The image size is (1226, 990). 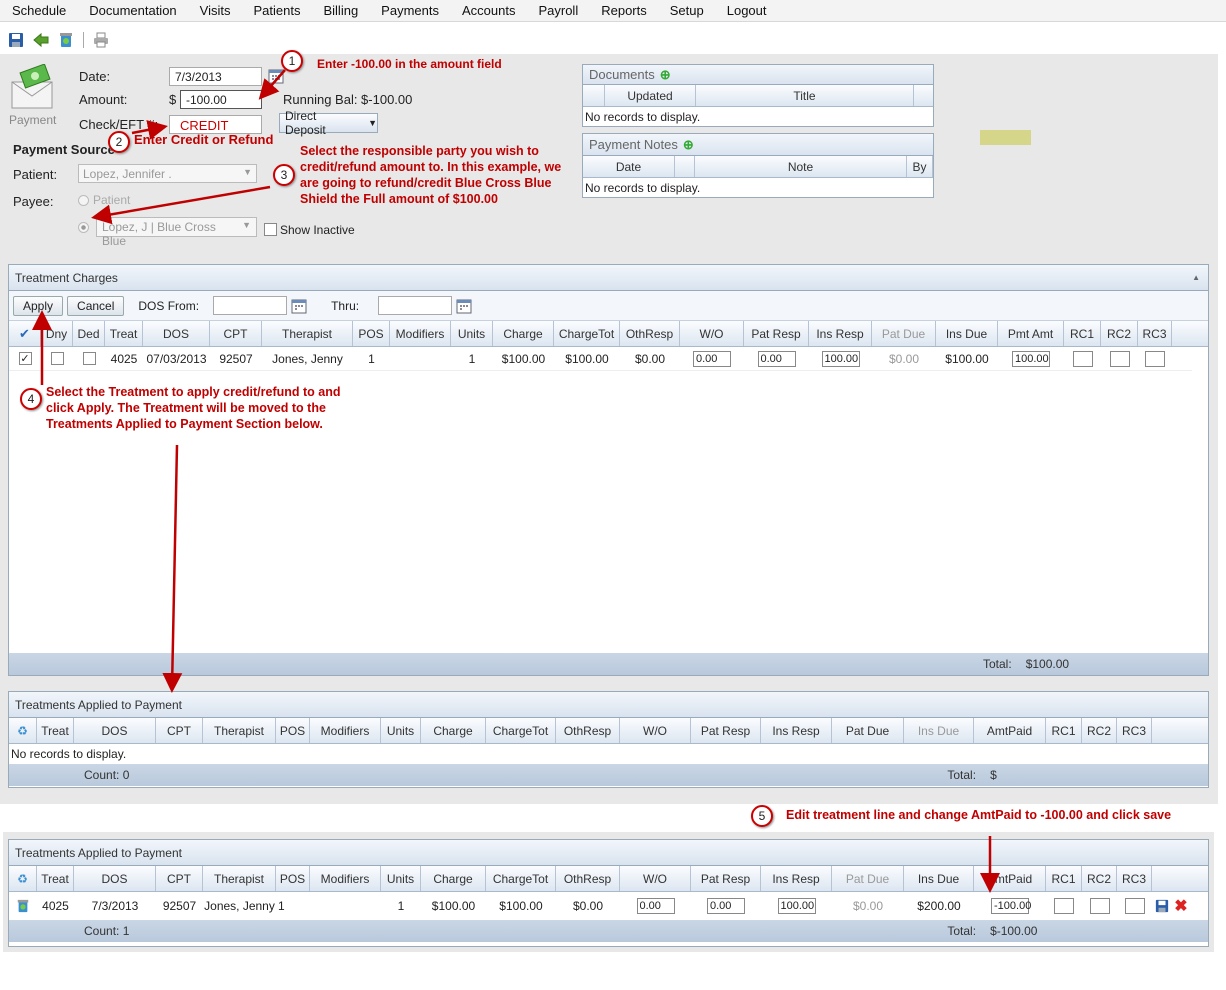 What do you see at coordinates (410, 10) in the screenshot?
I see `menu-item-payments: Payments` at bounding box center [410, 10].